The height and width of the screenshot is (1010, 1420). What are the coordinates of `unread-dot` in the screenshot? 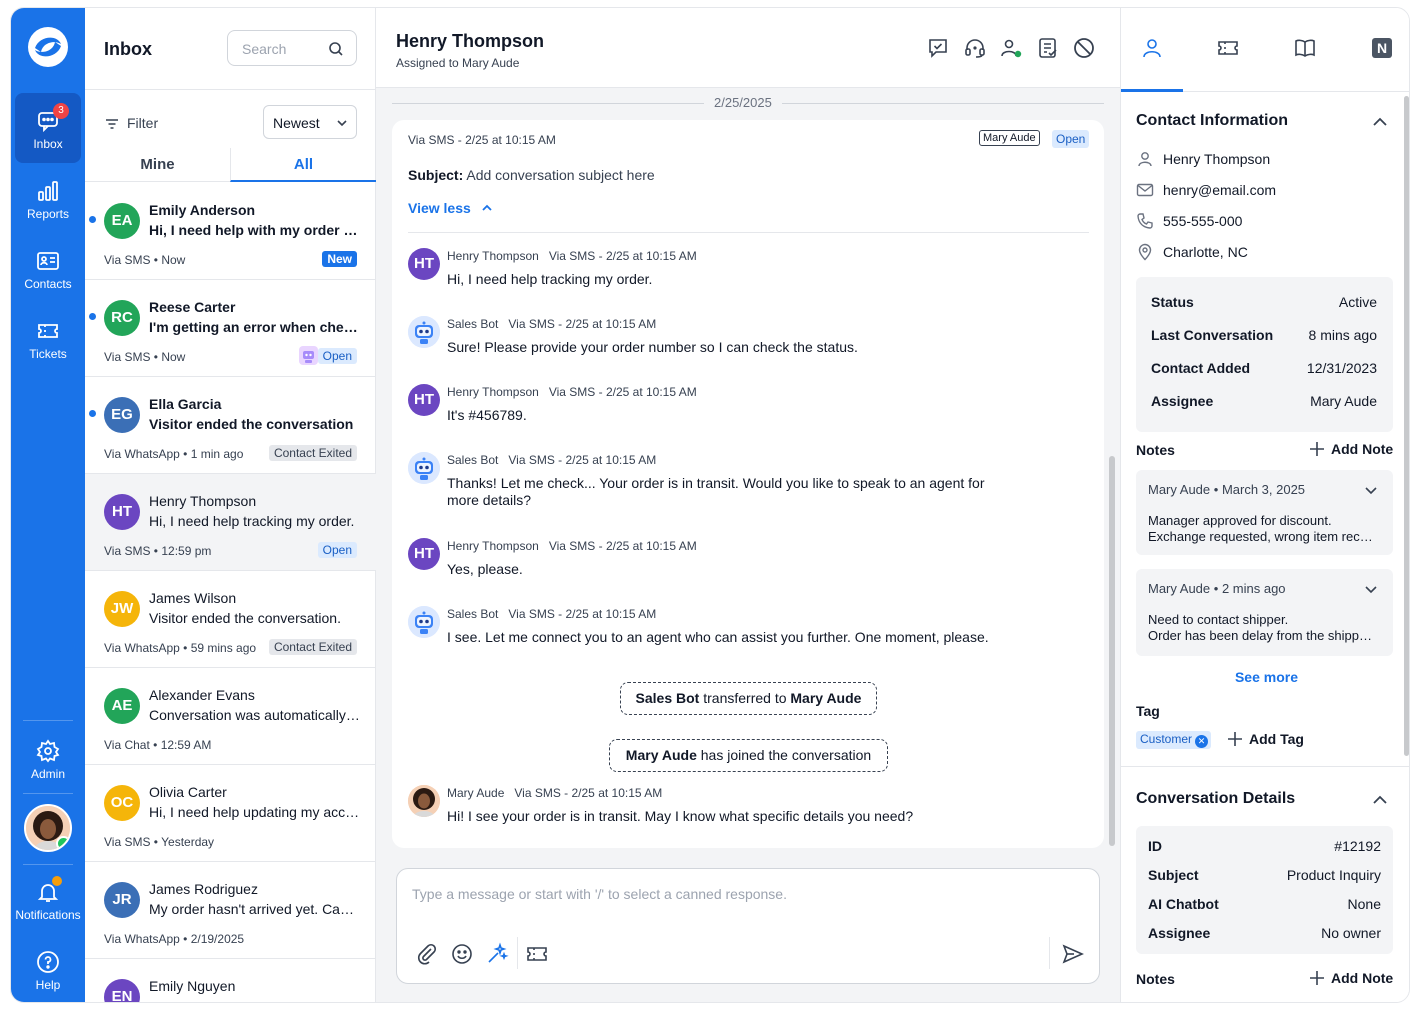 It's located at (92, 219).